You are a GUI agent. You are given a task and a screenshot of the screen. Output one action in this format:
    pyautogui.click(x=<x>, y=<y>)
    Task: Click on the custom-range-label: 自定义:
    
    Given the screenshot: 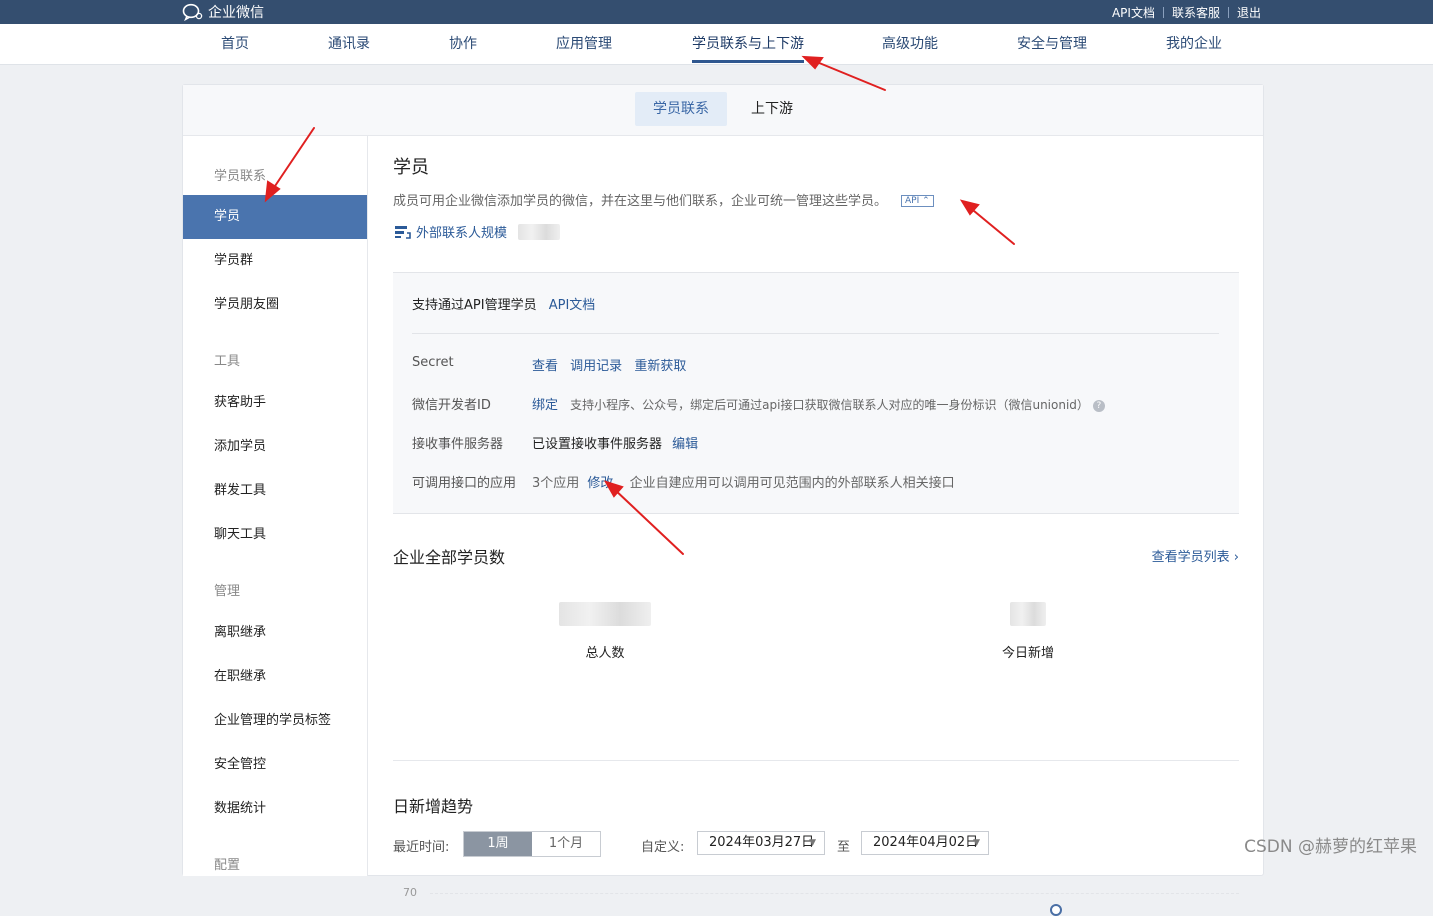 What is the action you would take?
    pyautogui.click(x=663, y=847)
    